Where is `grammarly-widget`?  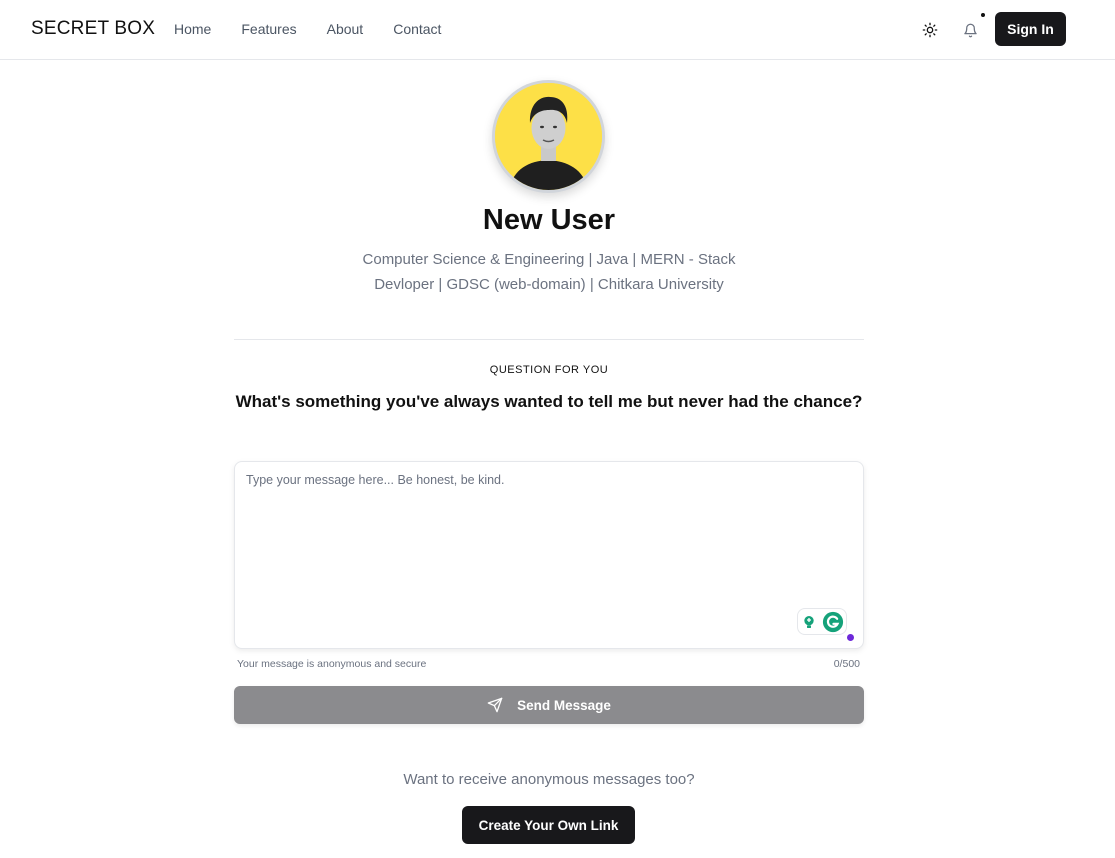 grammarly-widget is located at coordinates (822, 621).